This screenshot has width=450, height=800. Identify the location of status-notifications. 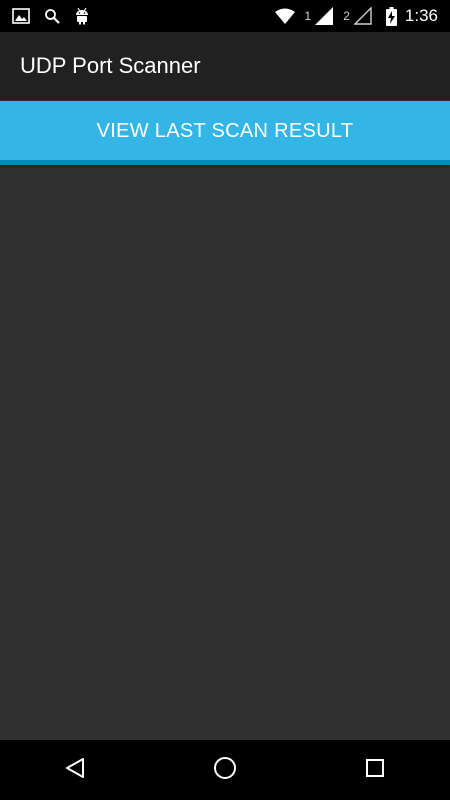
(52, 16).